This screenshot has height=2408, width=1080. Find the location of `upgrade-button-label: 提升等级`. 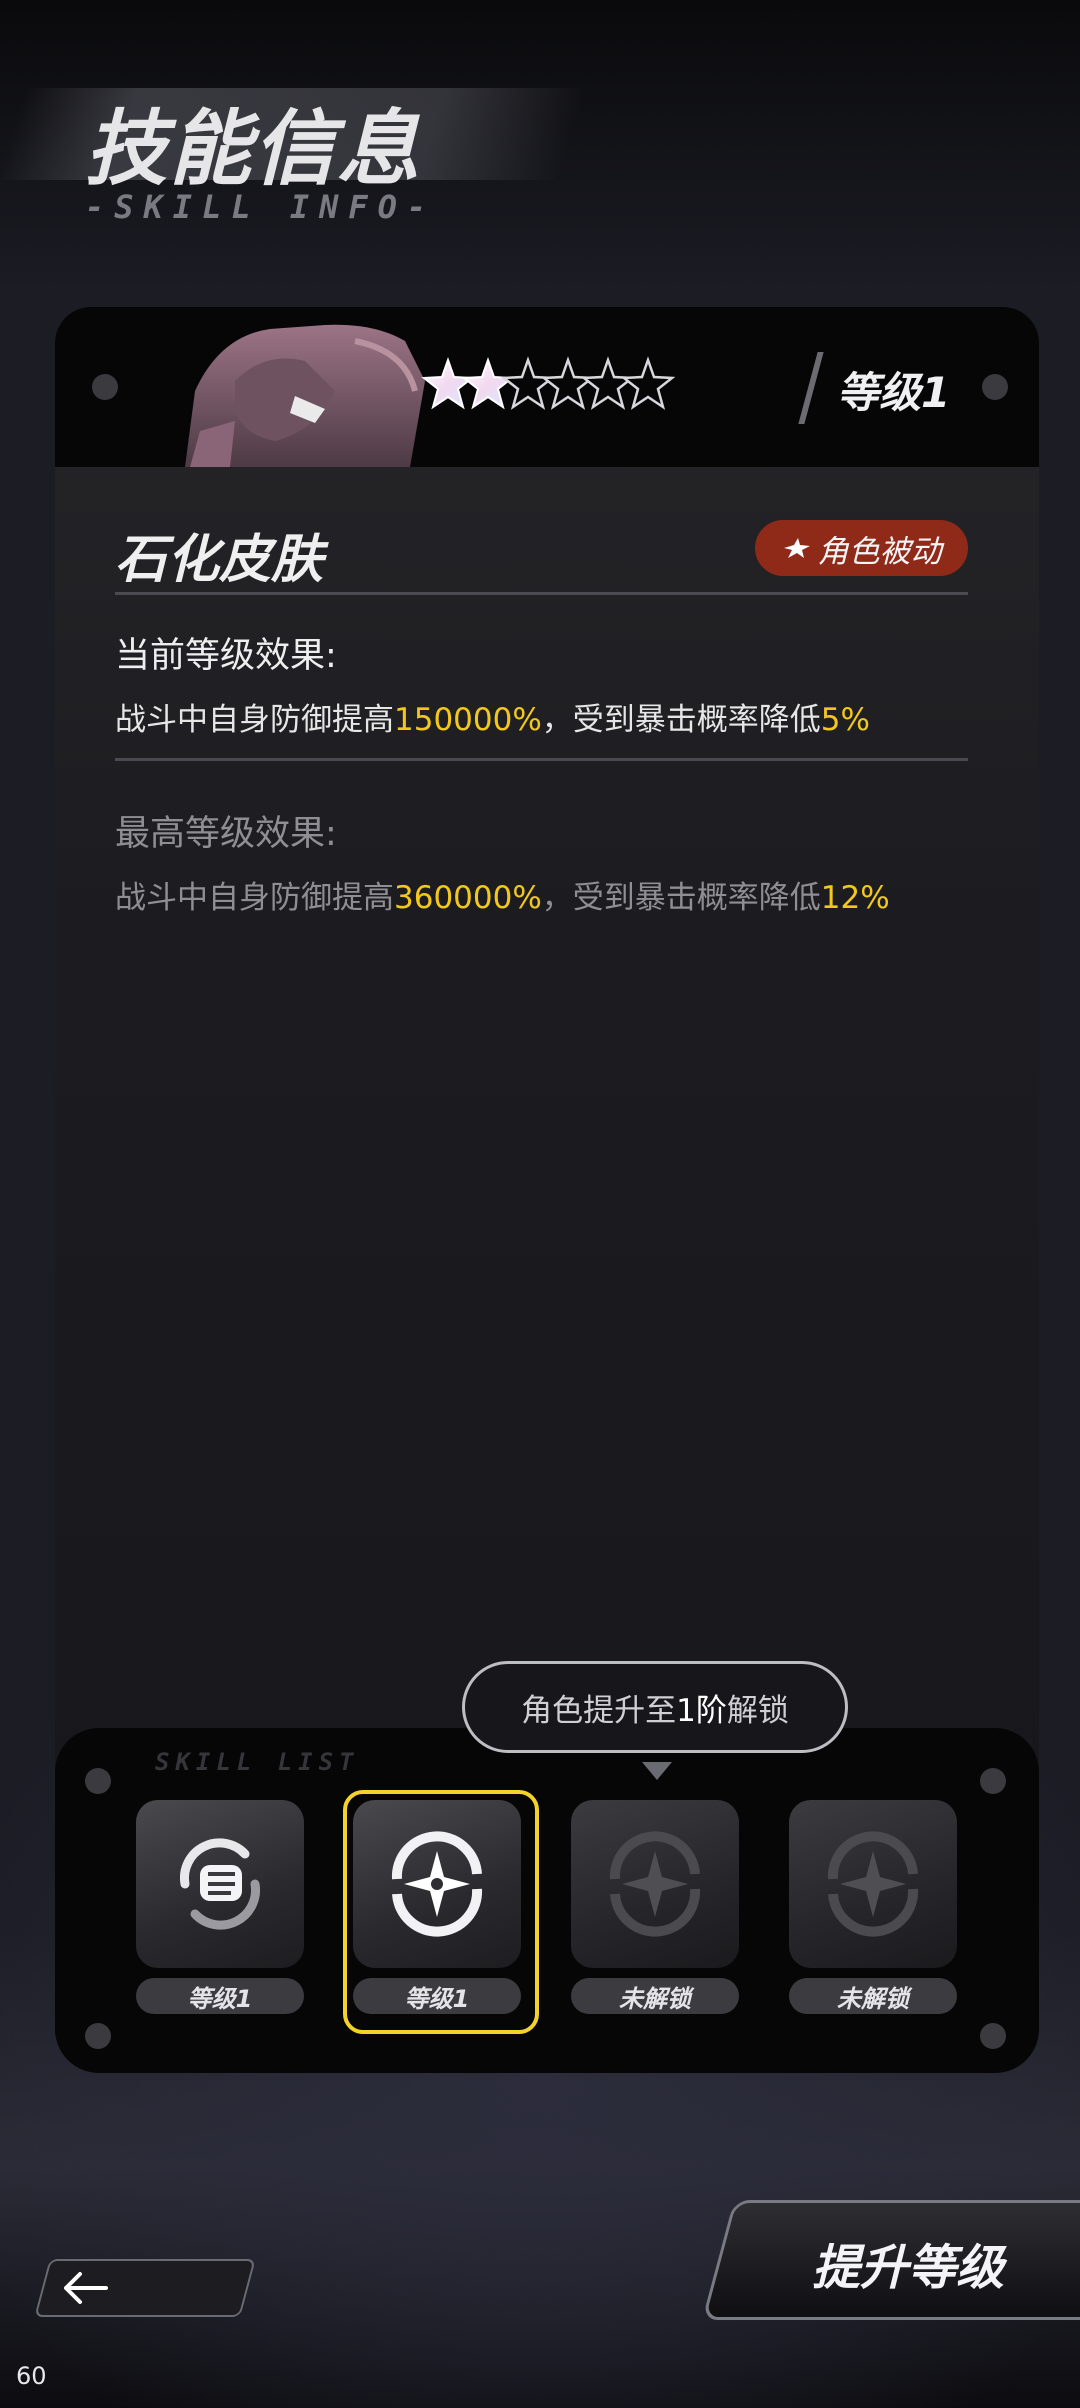

upgrade-button-label: 提升等级 is located at coordinates (908, 2268).